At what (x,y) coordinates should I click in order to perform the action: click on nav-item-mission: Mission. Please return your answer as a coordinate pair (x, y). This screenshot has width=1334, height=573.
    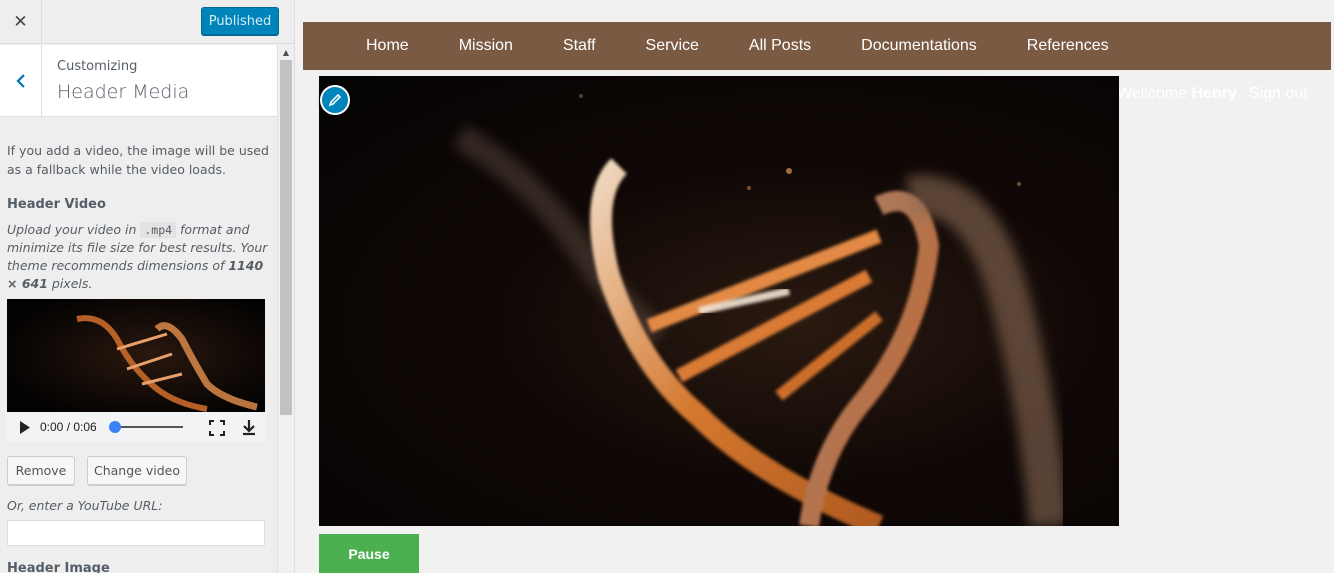
    Looking at the image, I should click on (486, 46).